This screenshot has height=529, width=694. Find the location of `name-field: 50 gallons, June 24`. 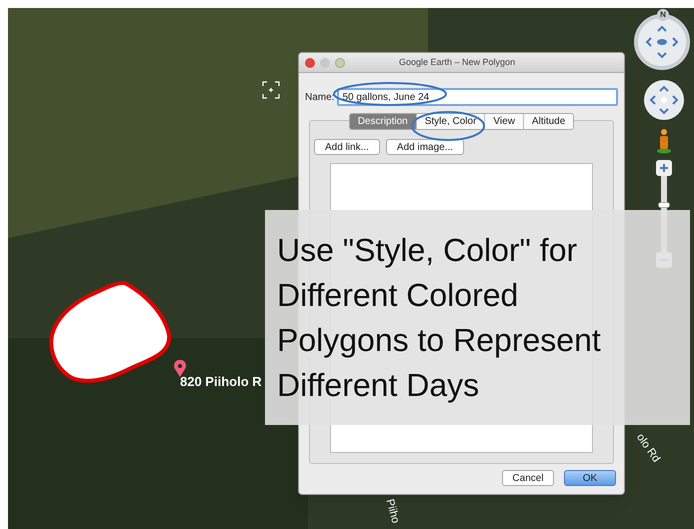

name-field: 50 gallons, June 24 is located at coordinates (477, 97).